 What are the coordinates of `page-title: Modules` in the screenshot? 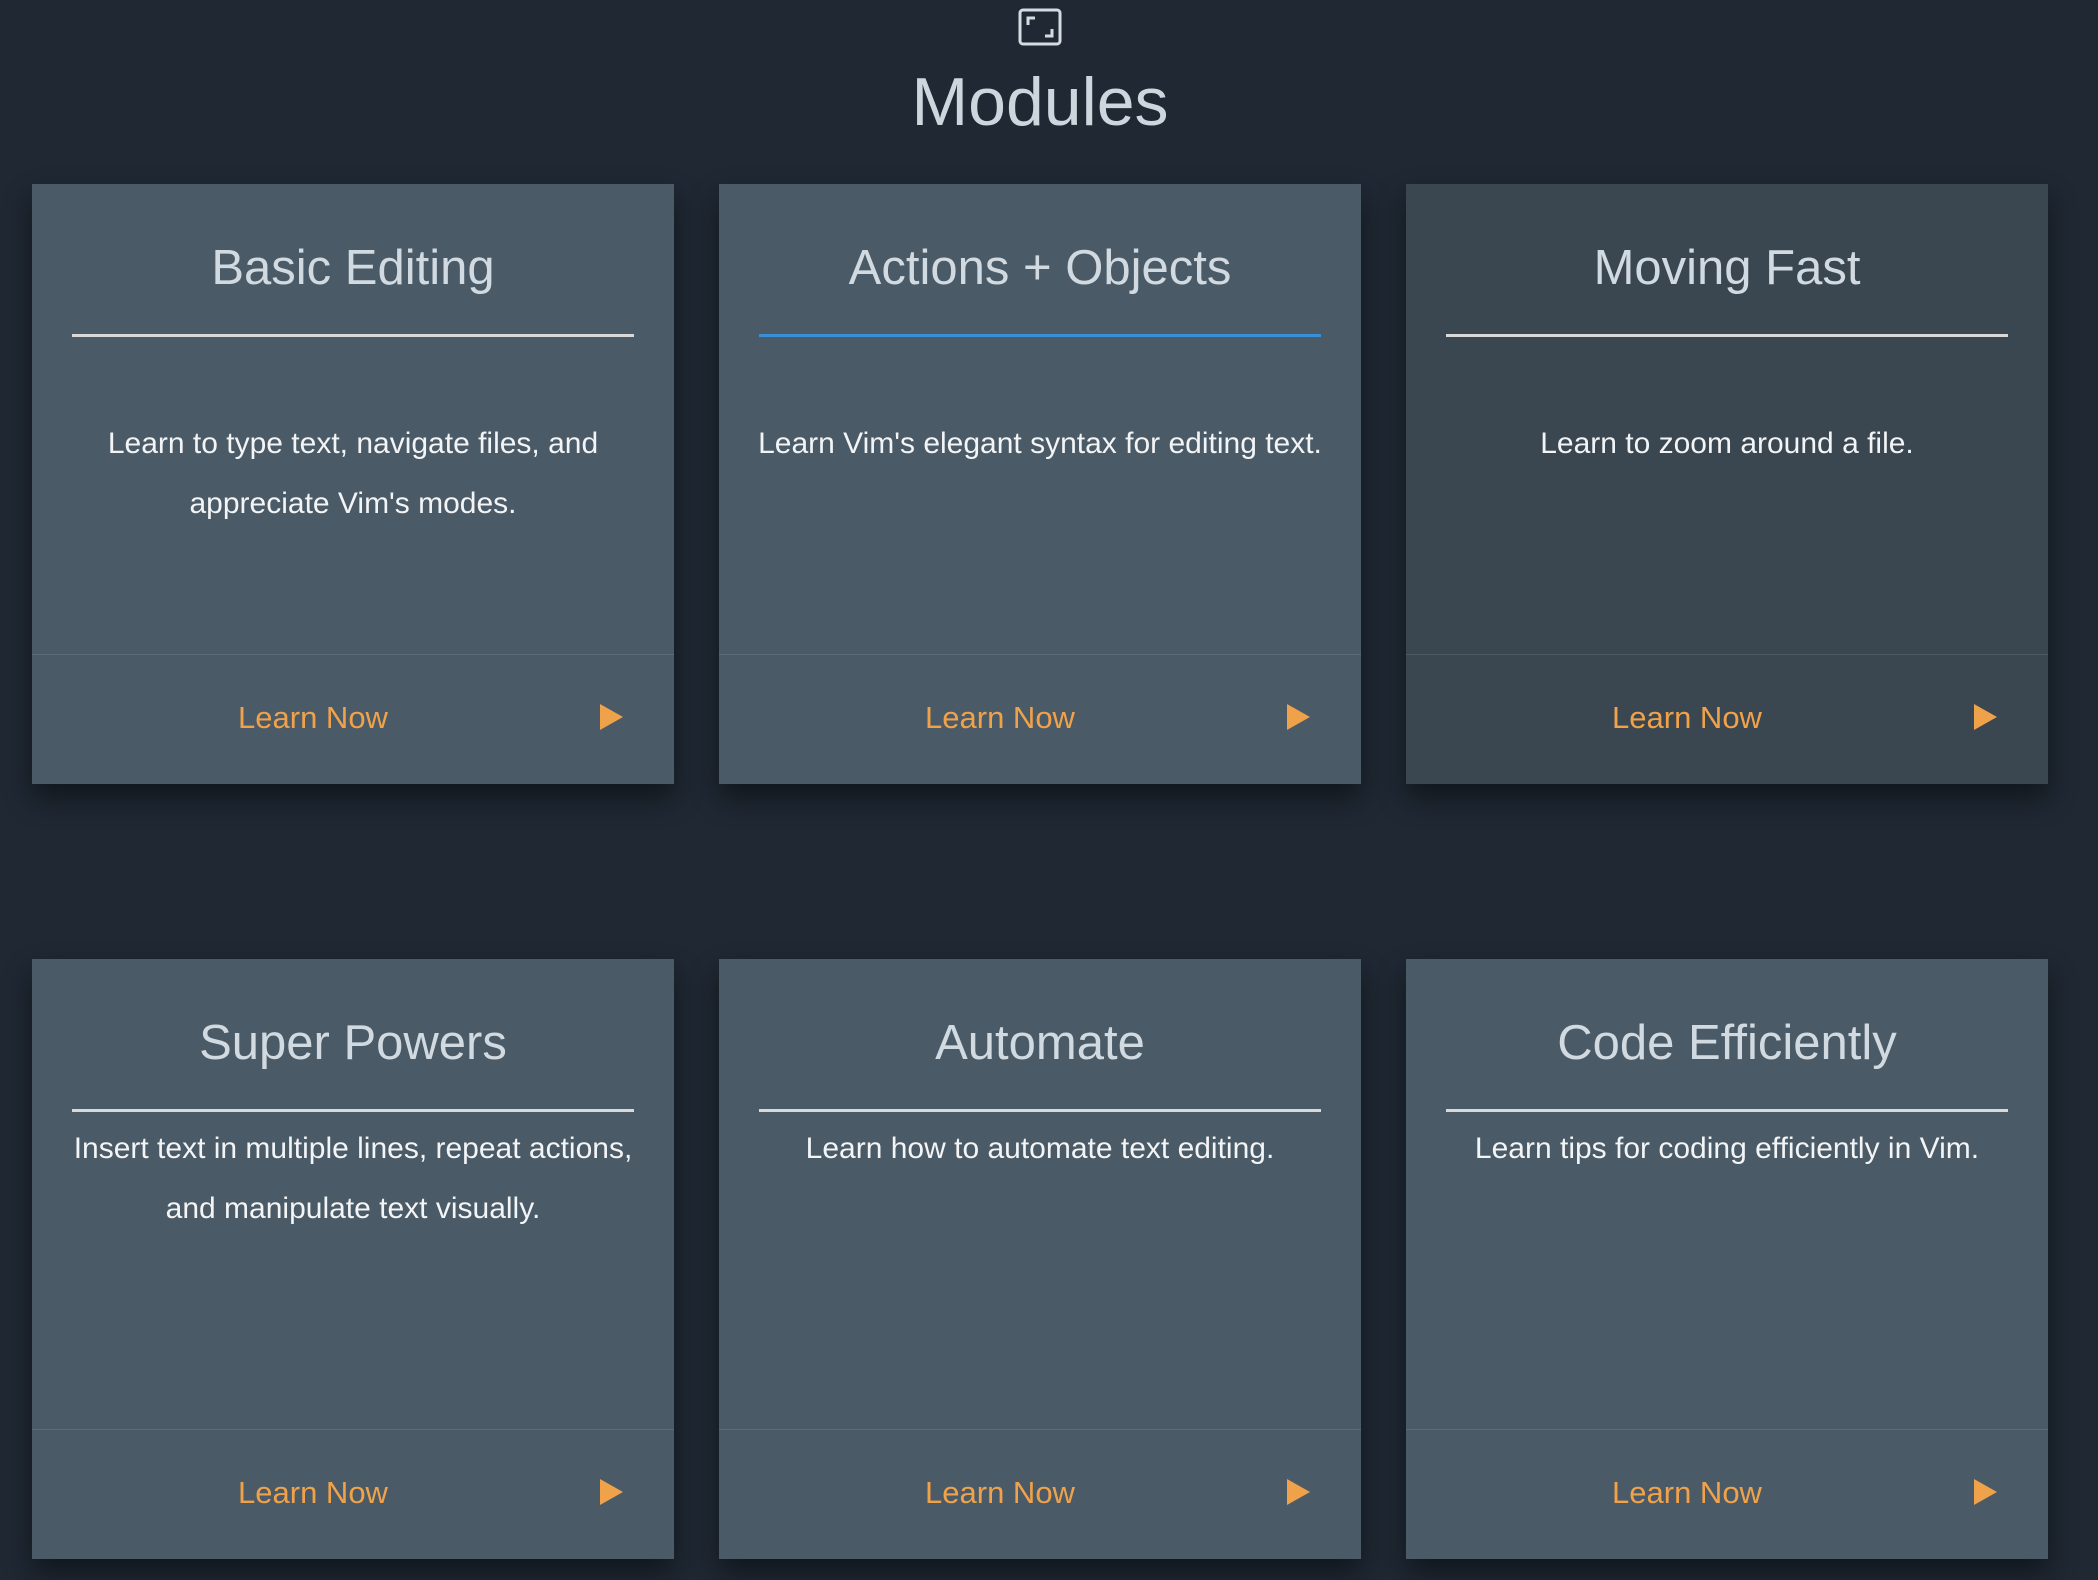 It's located at (1040, 102).